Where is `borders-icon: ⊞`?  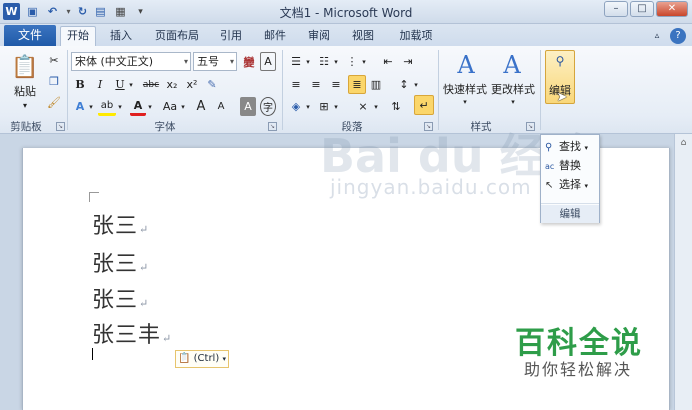
borders-icon: ⊞ is located at coordinates (324, 106).